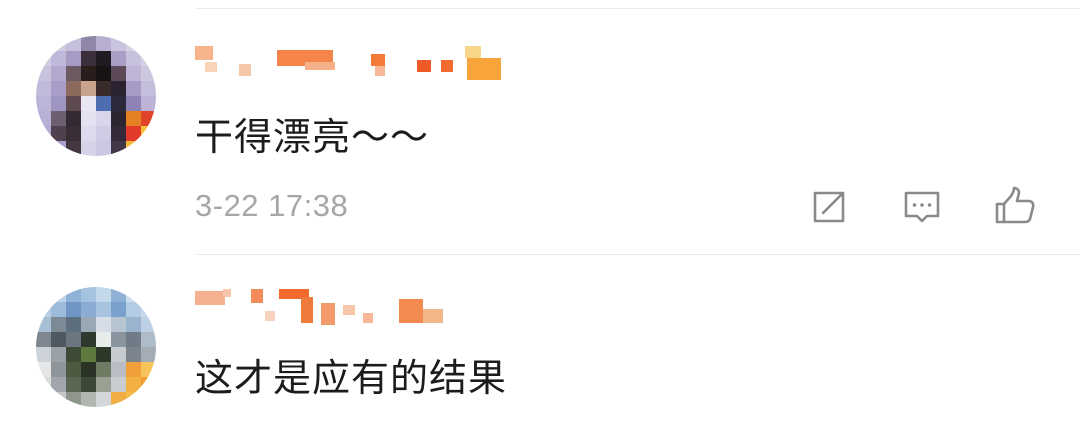  I want to click on reply-button, so click(922, 207).